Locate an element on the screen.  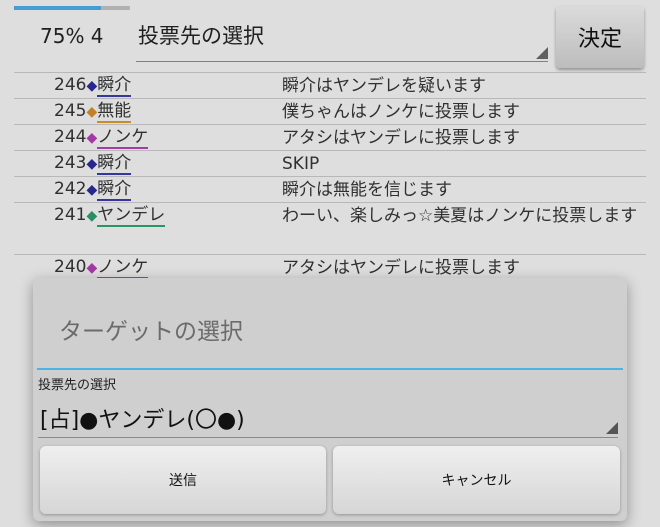
vote-target-field-label: 投票先の選択 is located at coordinates (77, 385).